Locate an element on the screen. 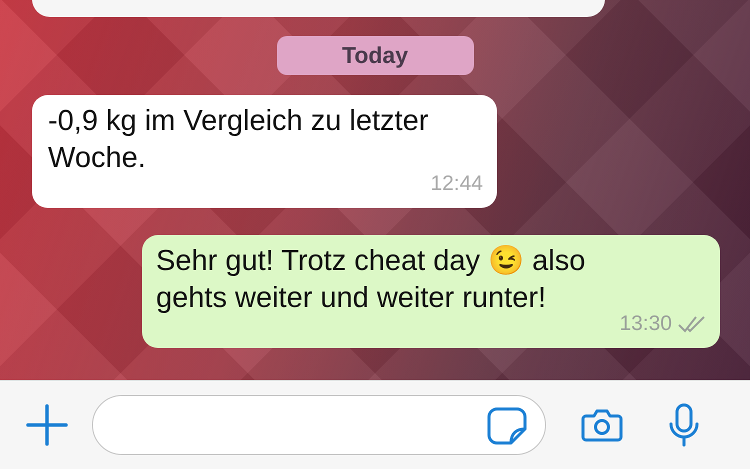 The height and width of the screenshot is (469, 750). date-separator: Today is located at coordinates (375, 55).